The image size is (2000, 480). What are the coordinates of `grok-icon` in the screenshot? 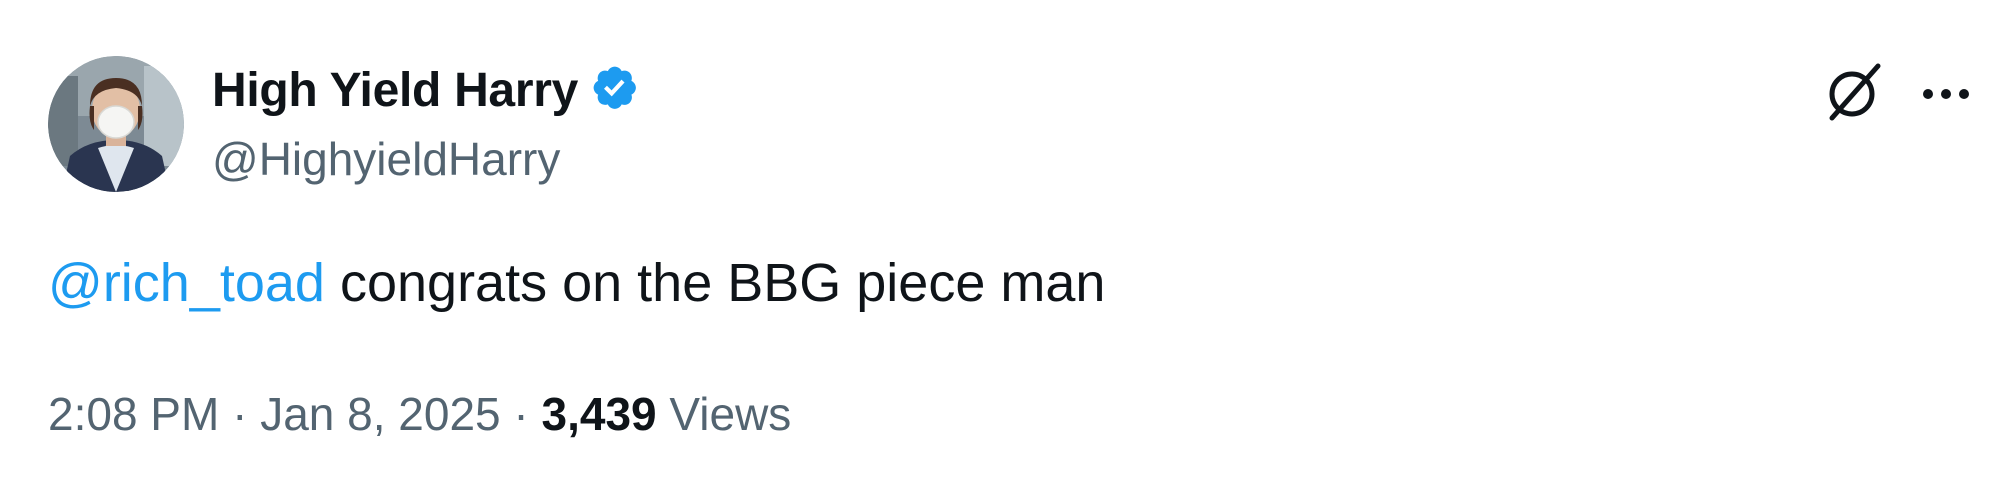 It's located at (1854, 92).